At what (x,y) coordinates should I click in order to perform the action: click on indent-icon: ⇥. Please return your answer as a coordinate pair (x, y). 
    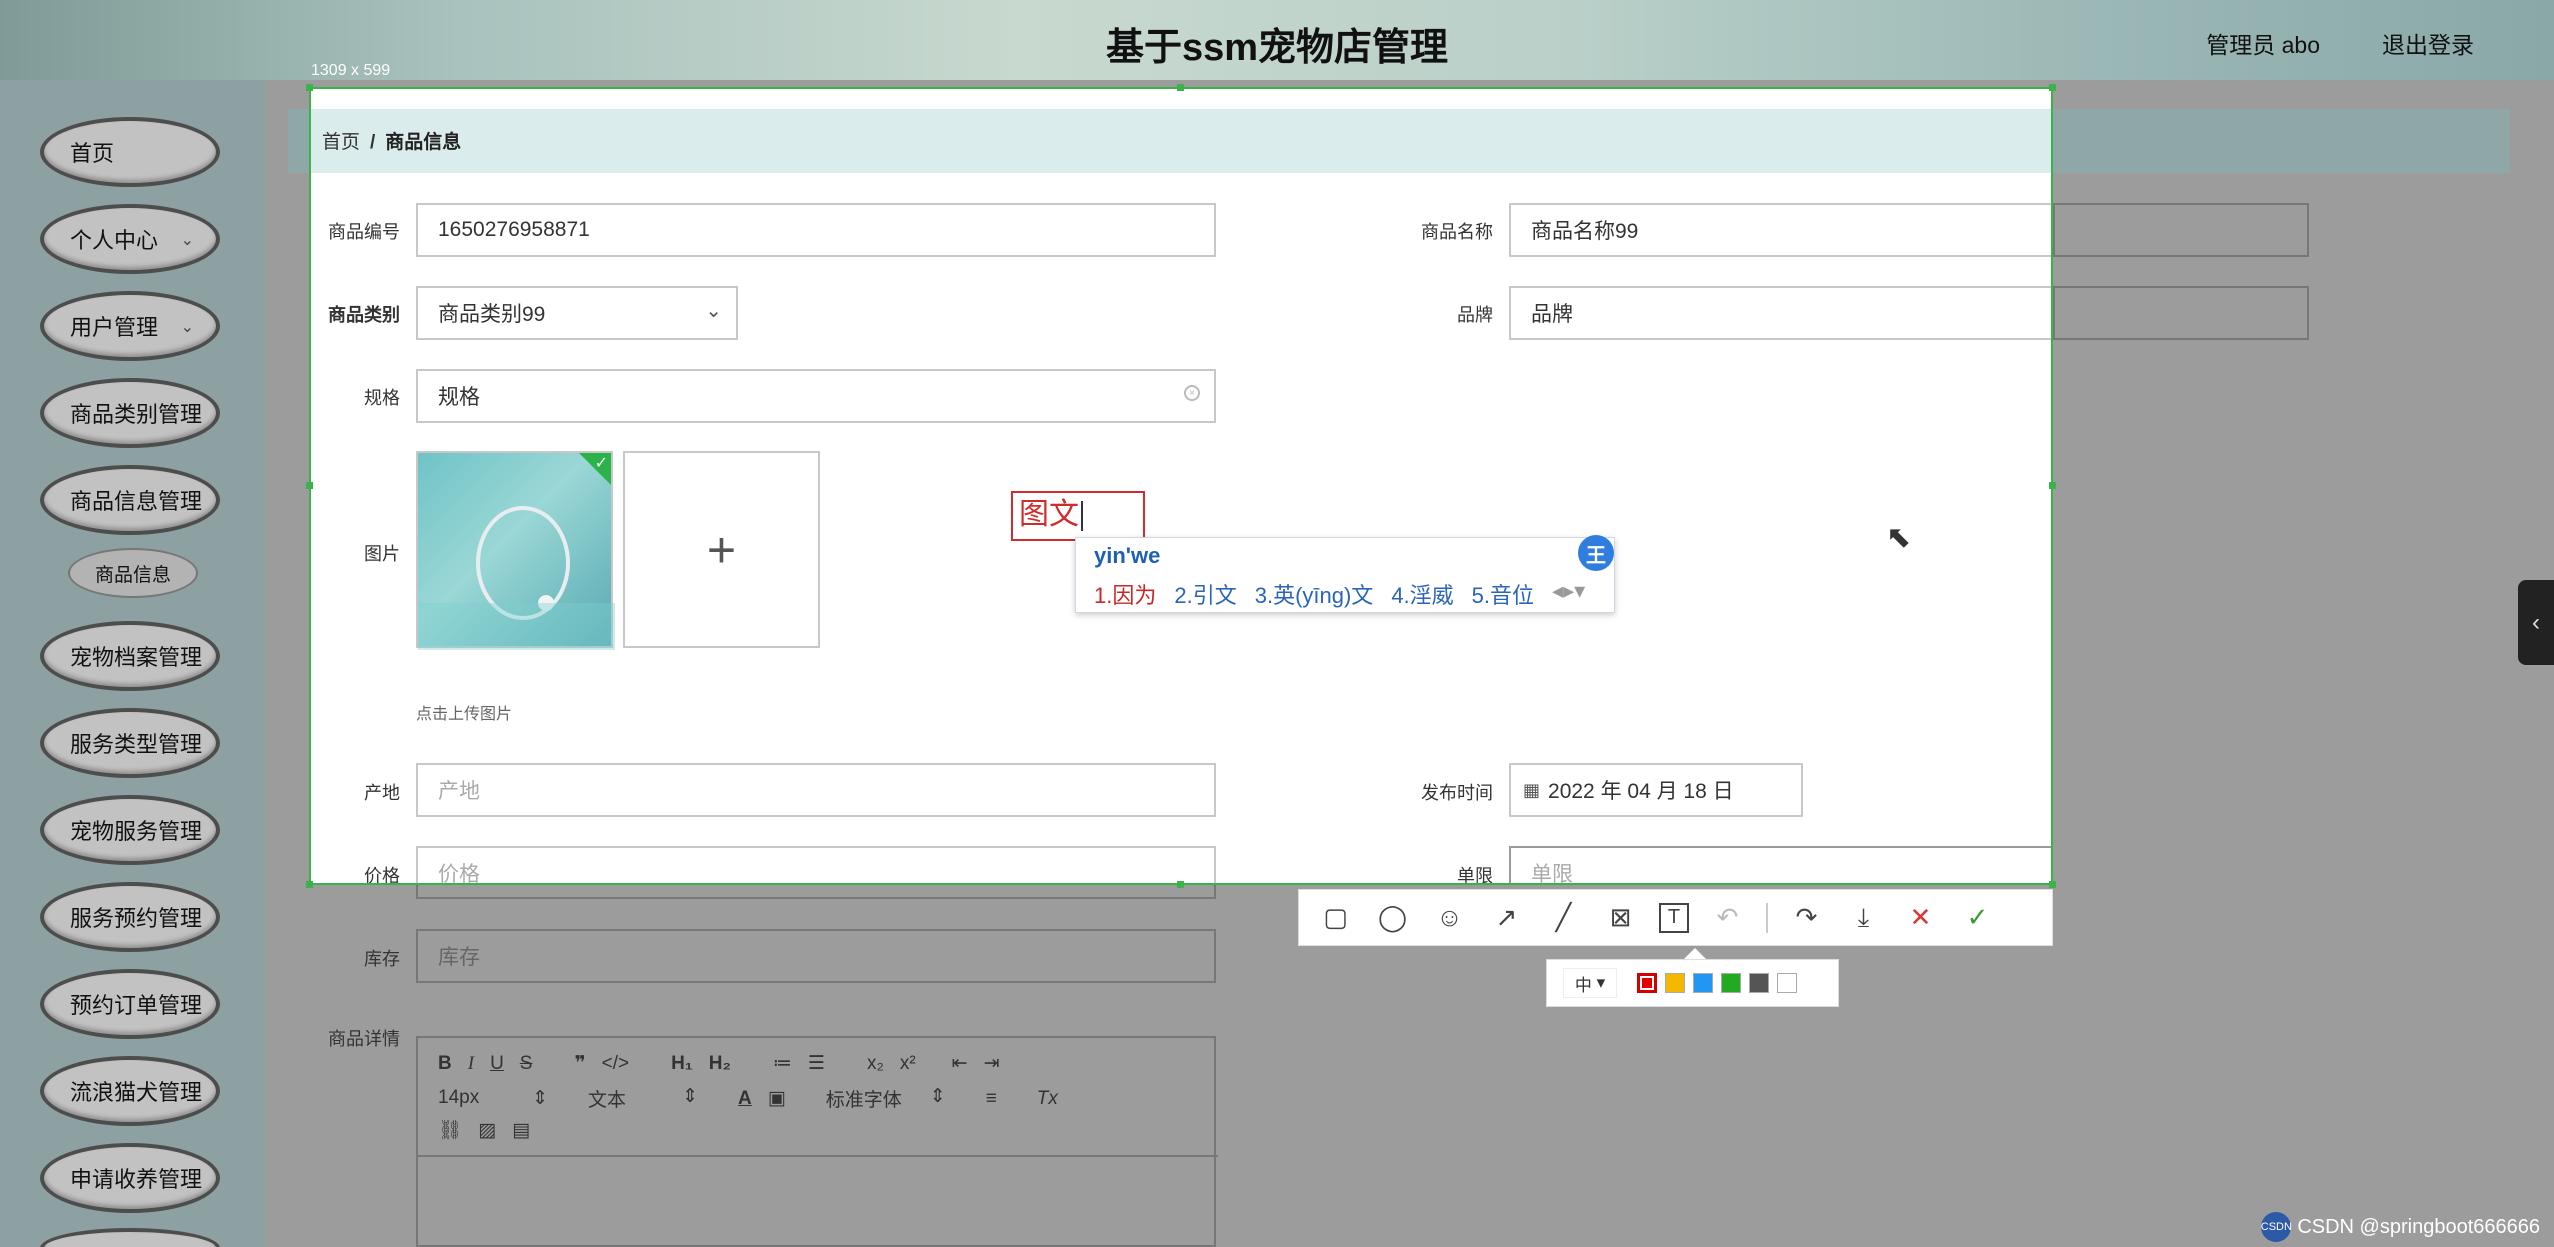
    Looking at the image, I should click on (992, 1063).